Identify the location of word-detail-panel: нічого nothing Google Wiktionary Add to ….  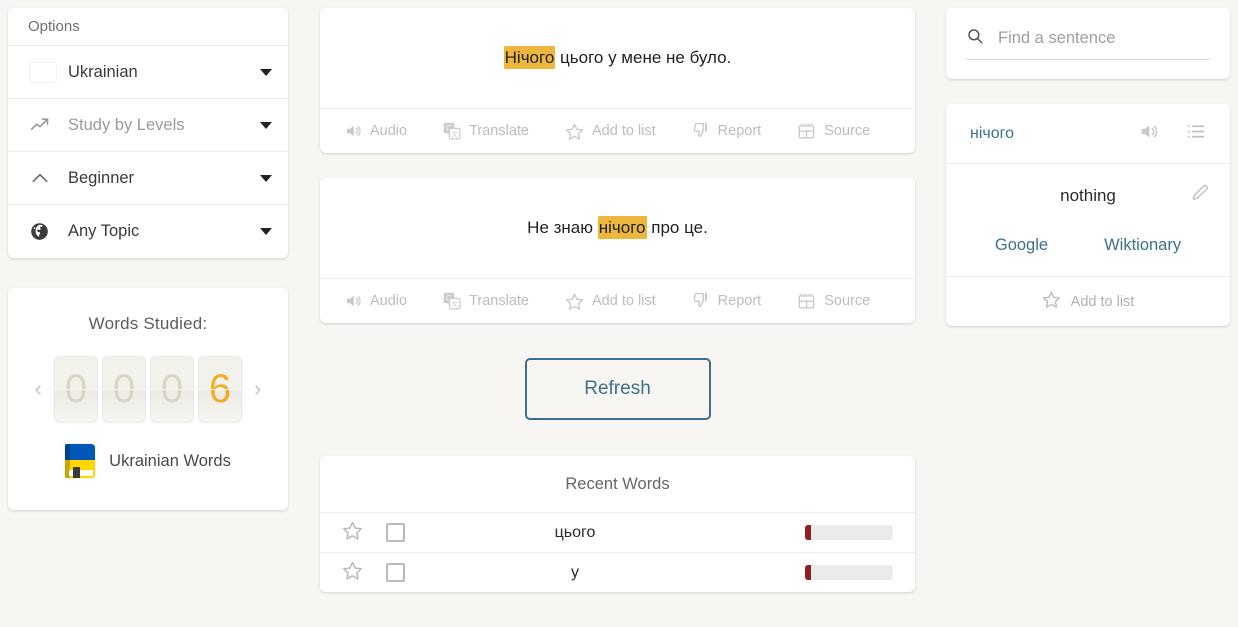
(1088, 215).